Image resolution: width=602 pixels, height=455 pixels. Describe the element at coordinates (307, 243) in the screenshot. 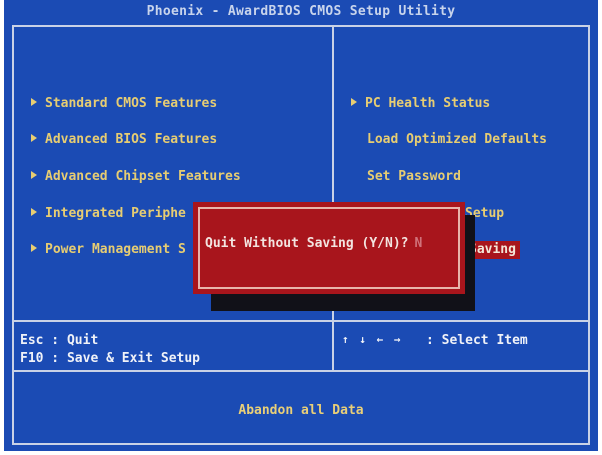

I see `dialog-prompt: Quit Without Saving (Y/N)?` at that location.